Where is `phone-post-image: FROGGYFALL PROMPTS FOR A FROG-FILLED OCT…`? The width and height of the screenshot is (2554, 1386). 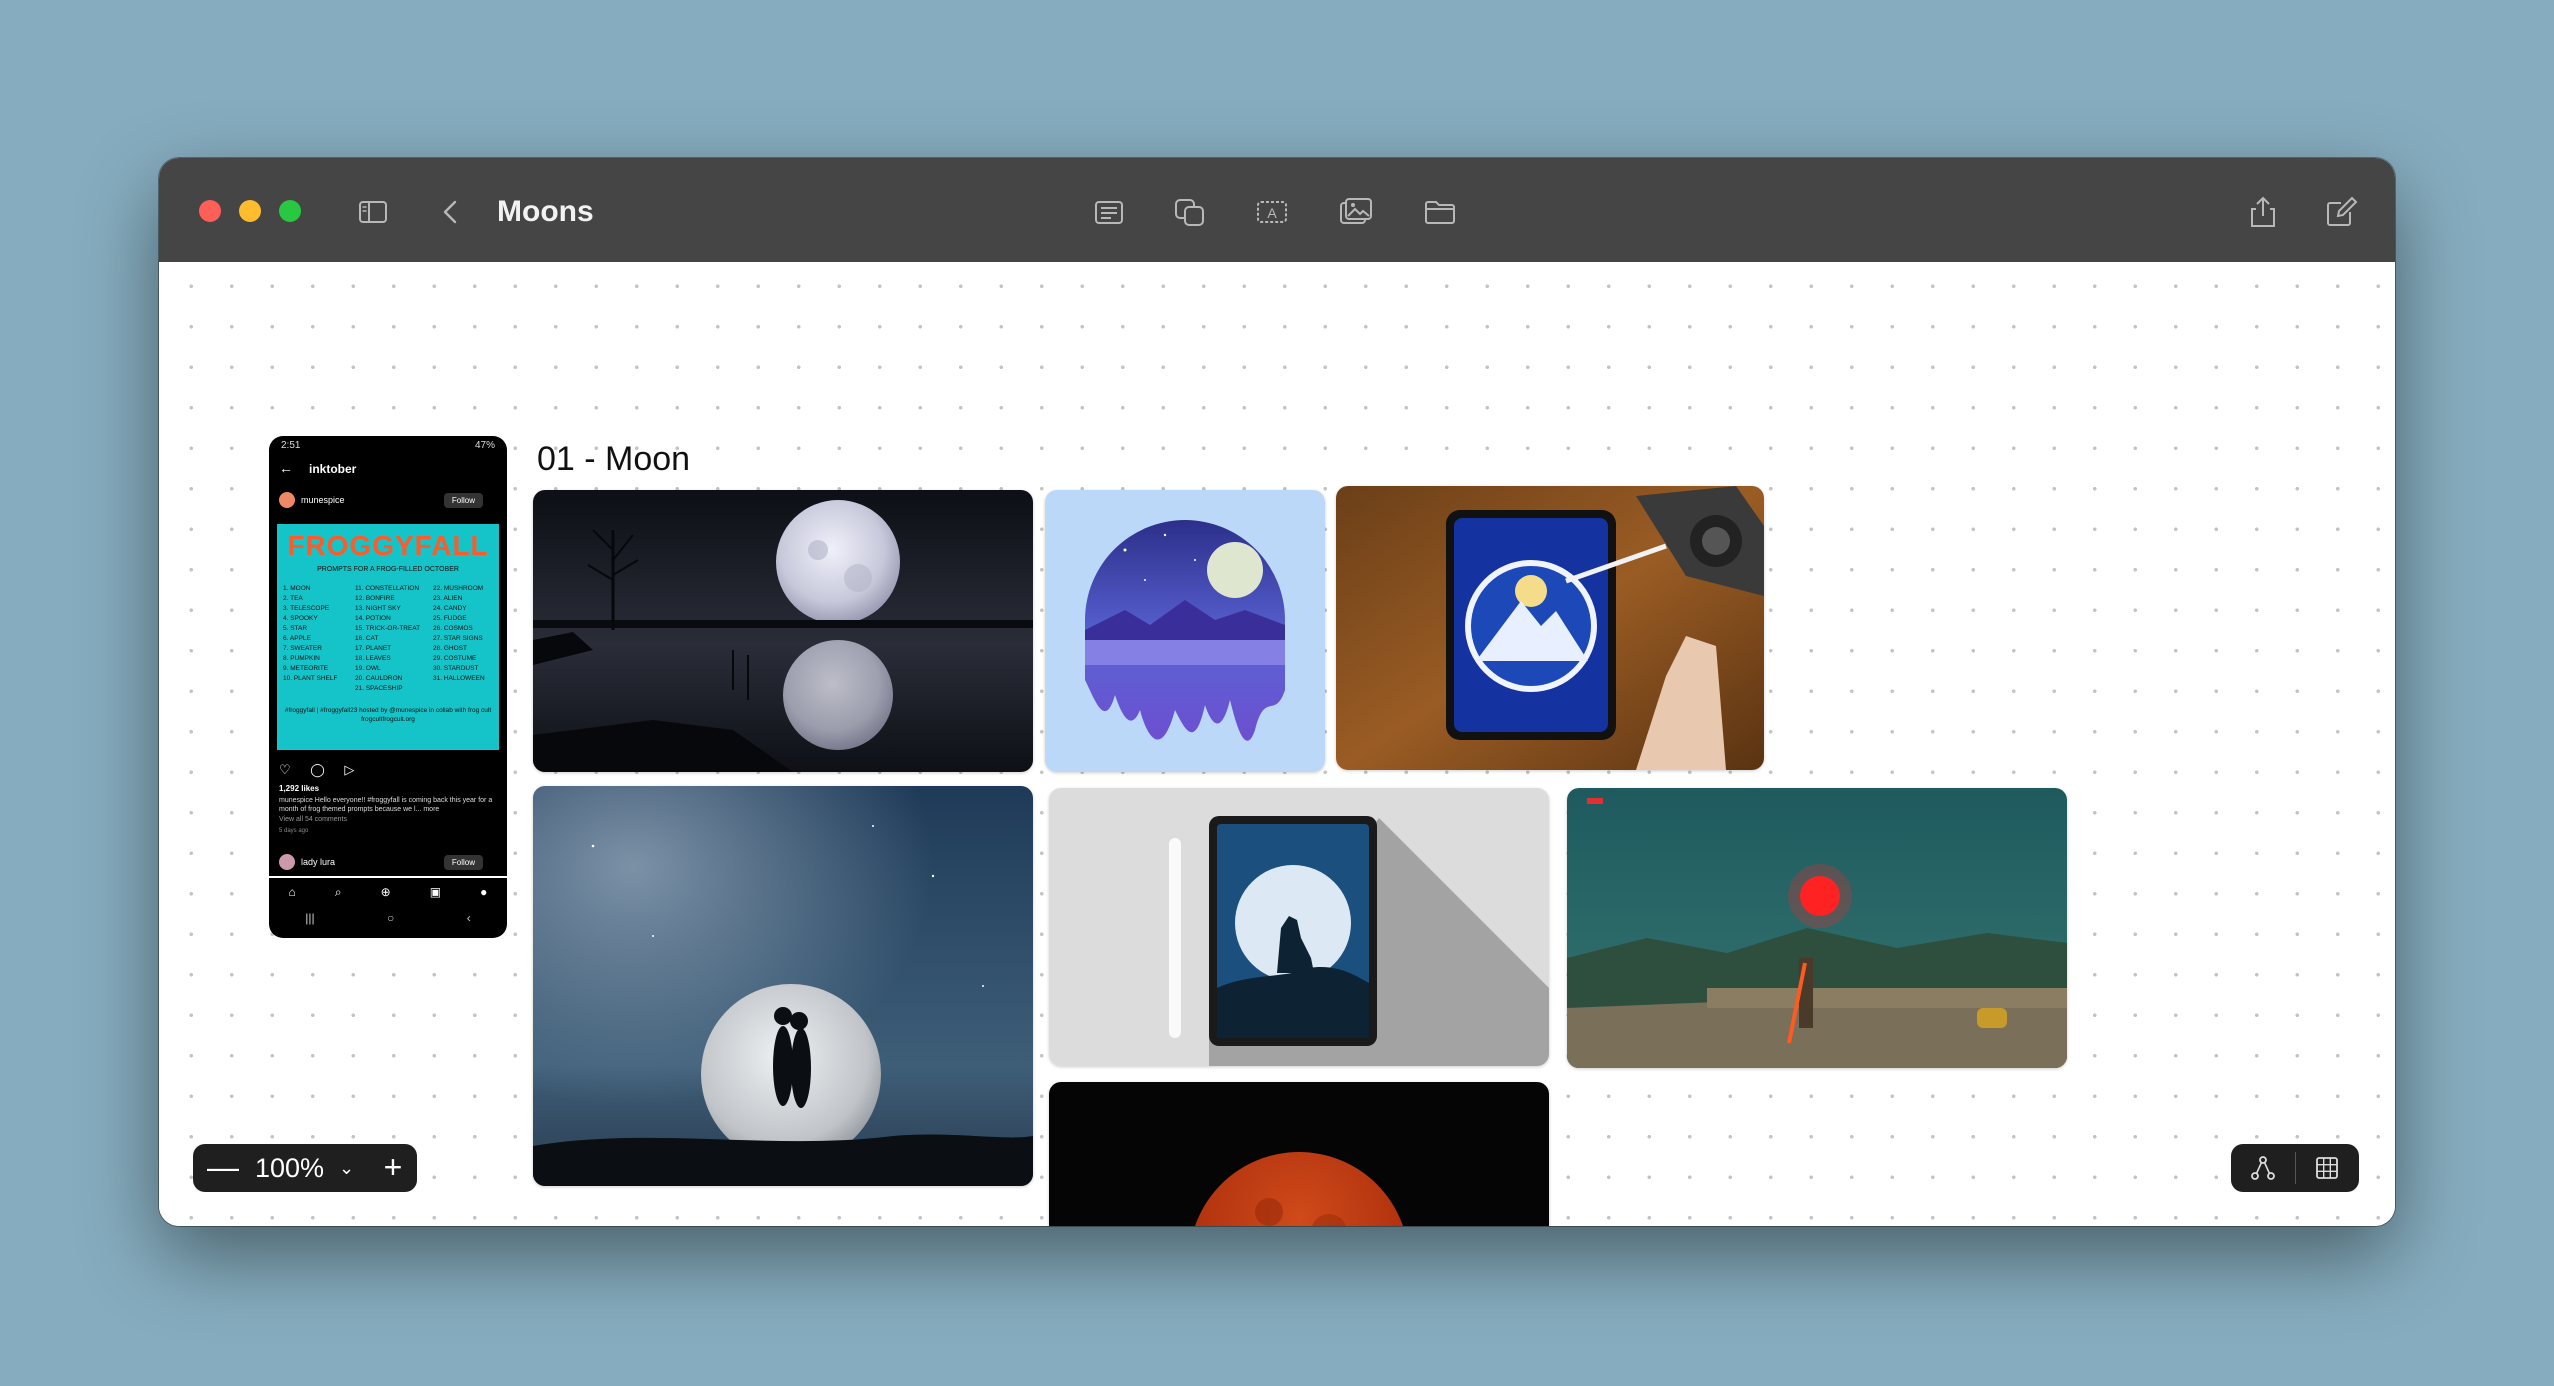 phone-post-image: FROGGYFALL PROMPTS FOR A FROG-FILLED OCT… is located at coordinates (388, 637).